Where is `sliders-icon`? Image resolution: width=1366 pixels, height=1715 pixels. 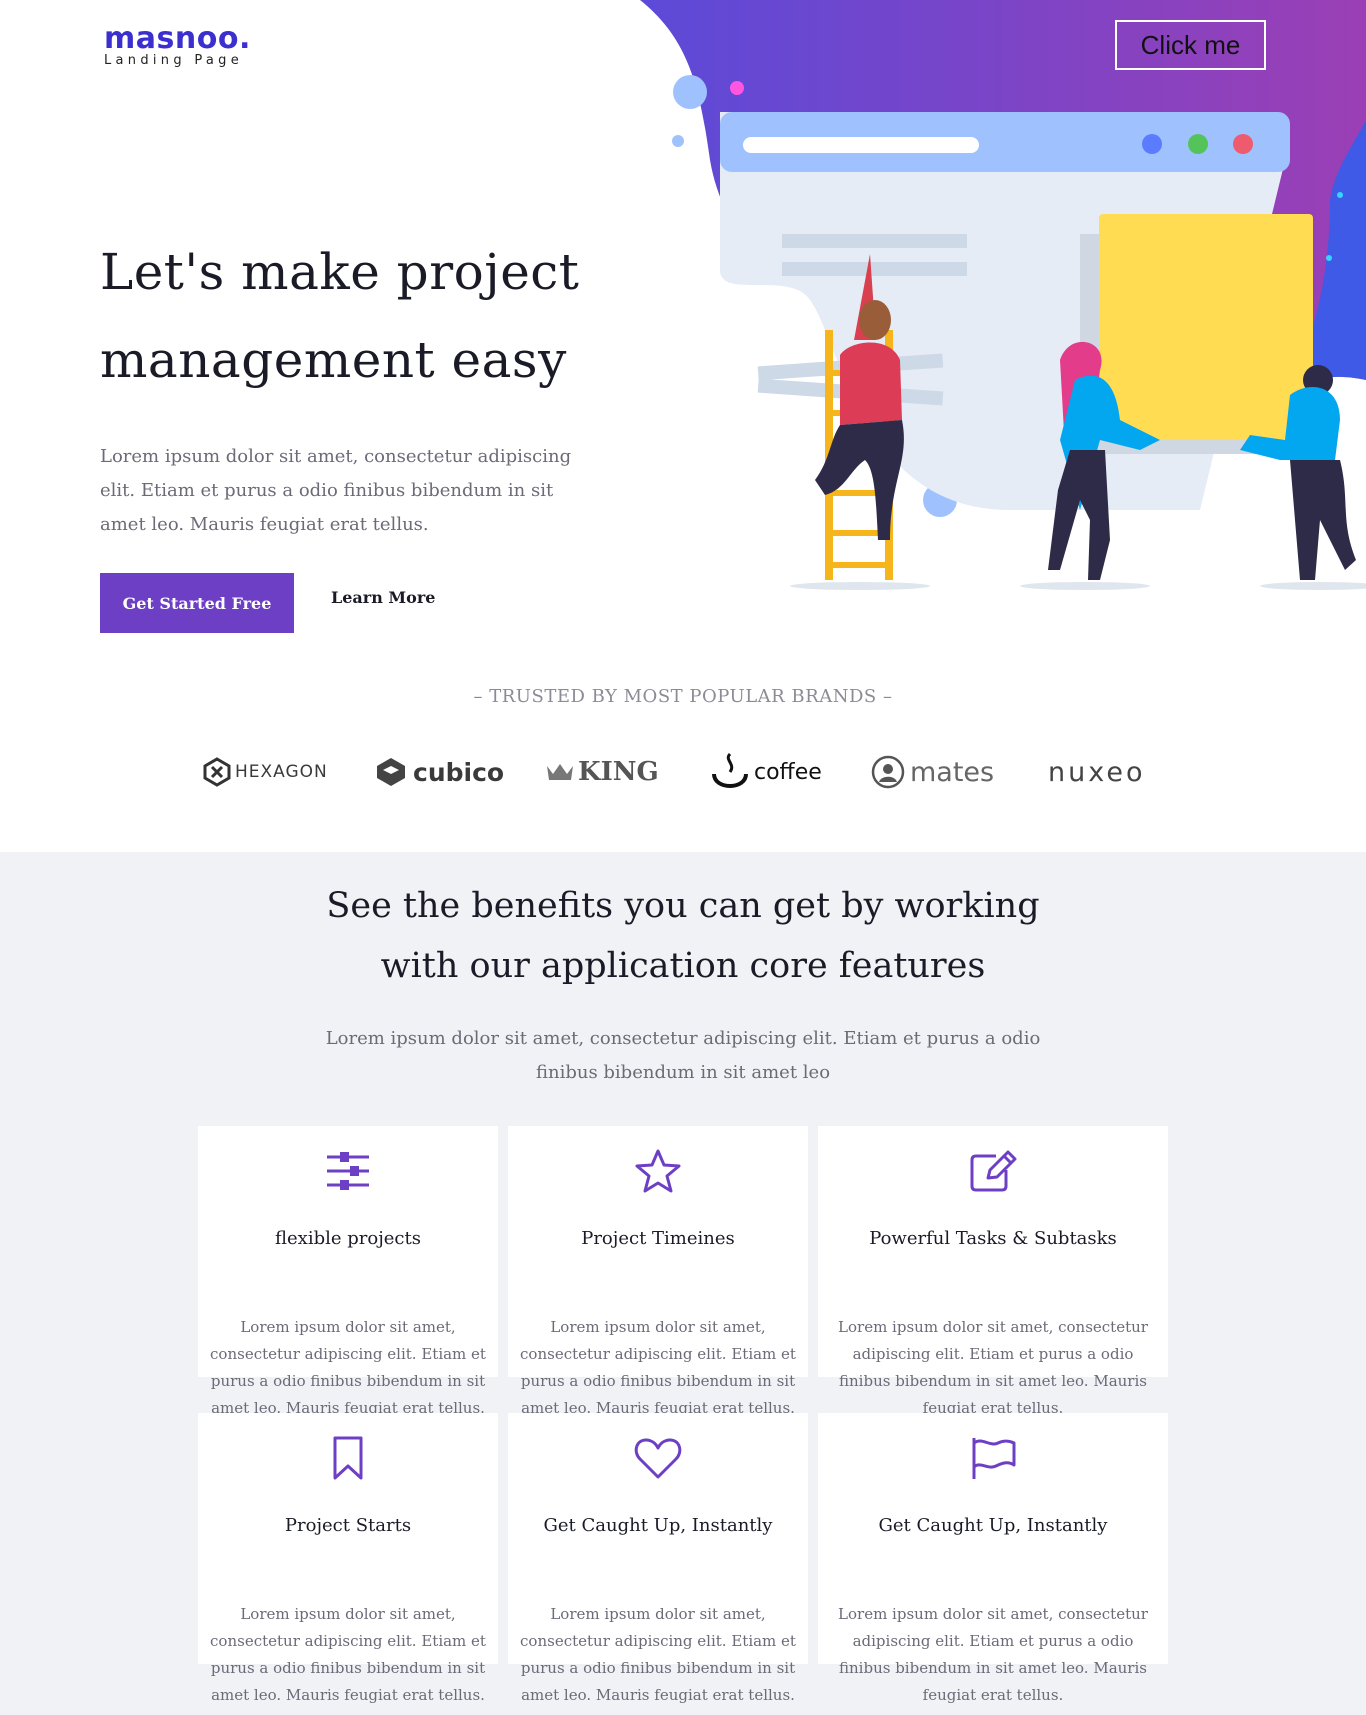 sliders-icon is located at coordinates (348, 1171).